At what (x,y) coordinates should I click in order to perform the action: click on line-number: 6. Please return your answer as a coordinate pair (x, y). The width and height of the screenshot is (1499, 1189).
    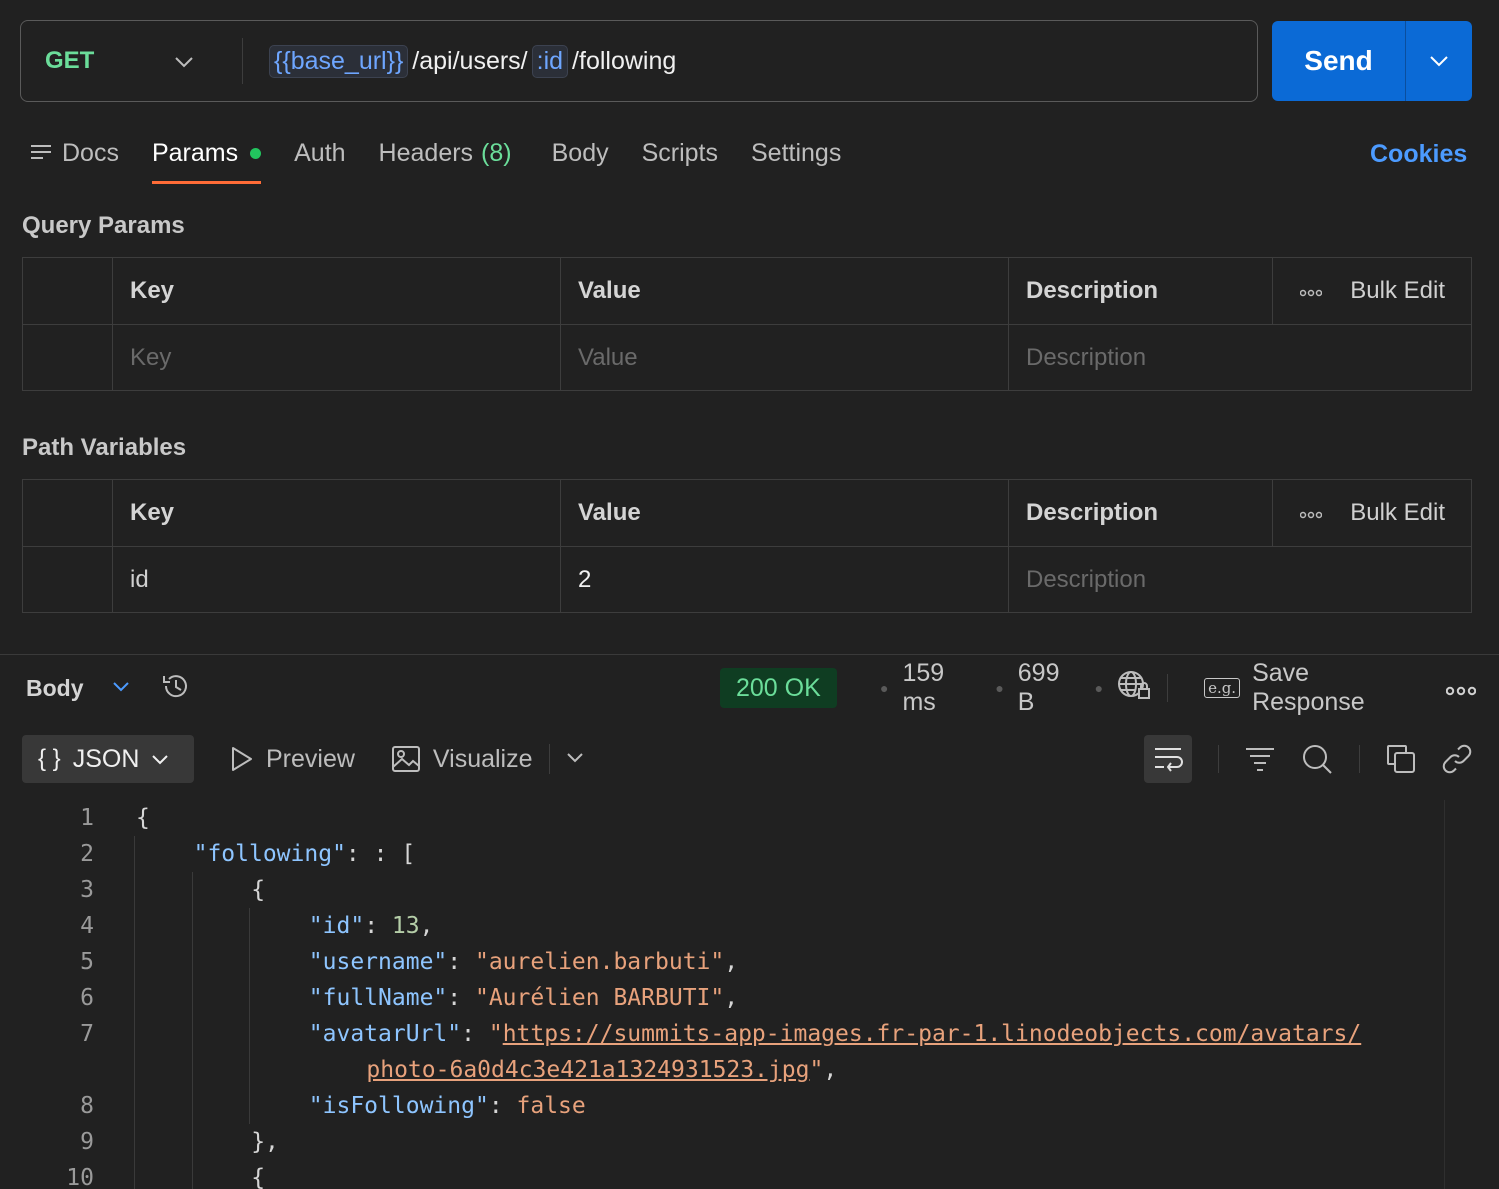
    Looking at the image, I should click on (87, 998).